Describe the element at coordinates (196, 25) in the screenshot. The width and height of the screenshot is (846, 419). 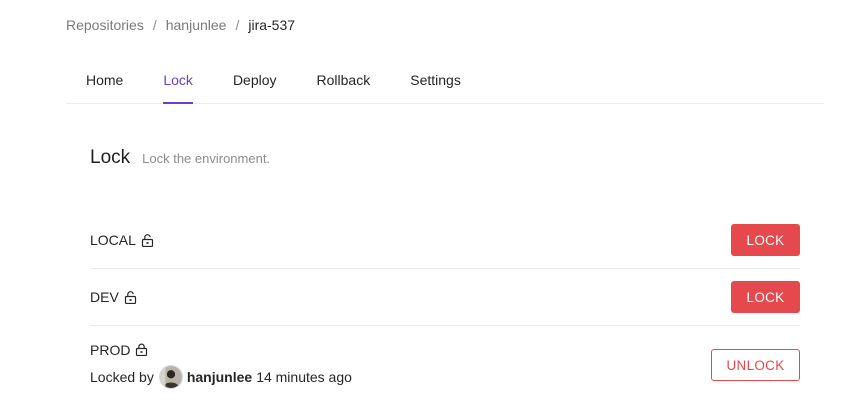
I see `breadcrumb-owner: hanjunlee` at that location.